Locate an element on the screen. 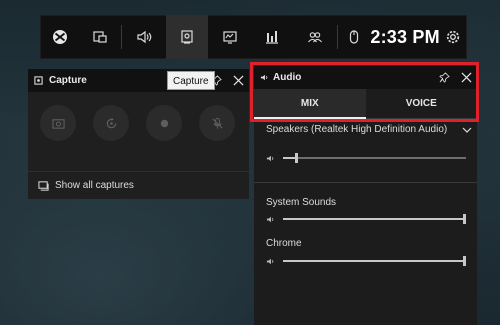  screenshot-button is located at coordinates (58, 123).